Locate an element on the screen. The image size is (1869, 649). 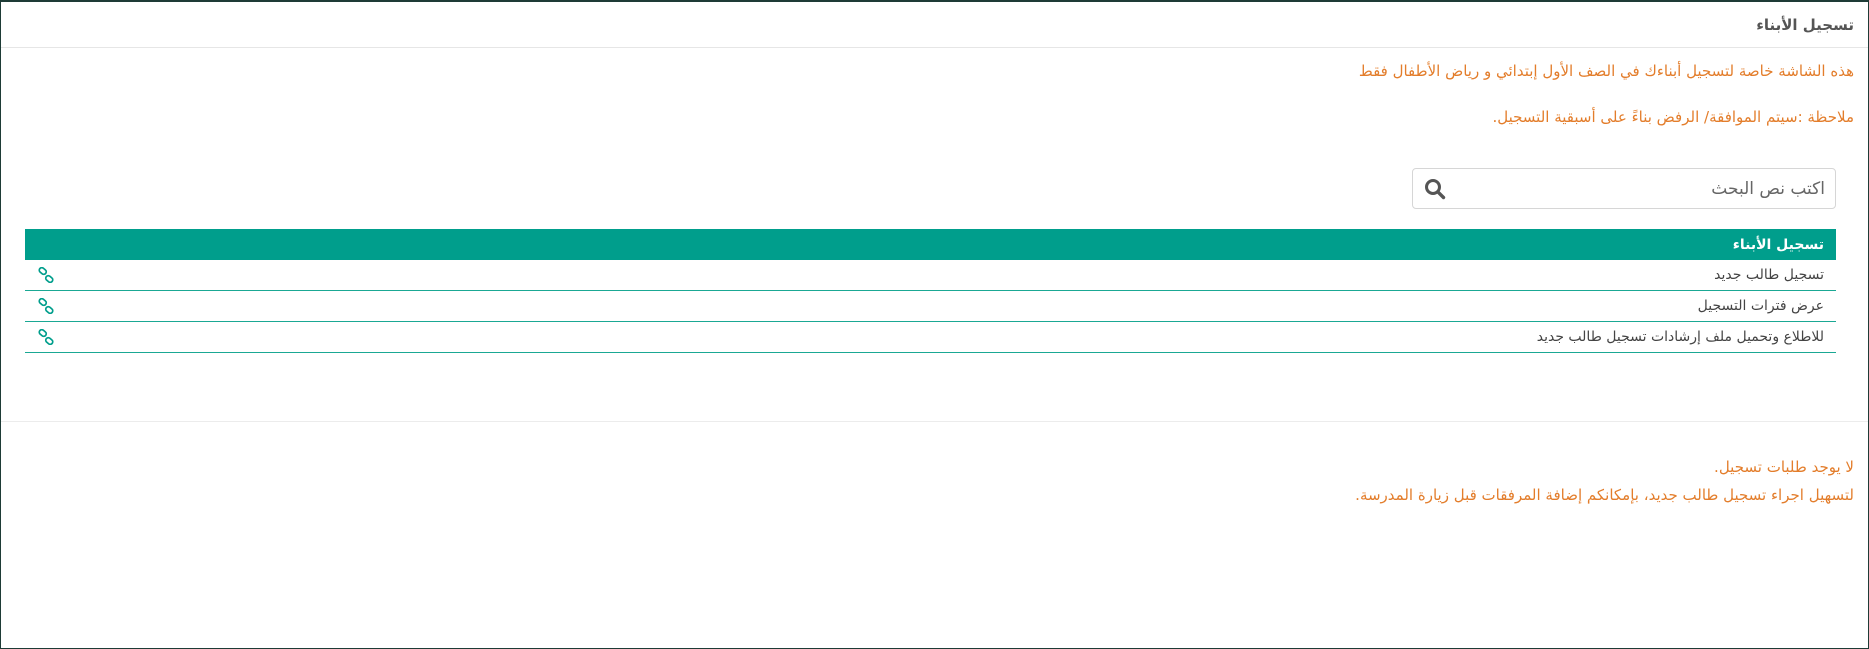
search-input is located at coordinates (1646, 188).